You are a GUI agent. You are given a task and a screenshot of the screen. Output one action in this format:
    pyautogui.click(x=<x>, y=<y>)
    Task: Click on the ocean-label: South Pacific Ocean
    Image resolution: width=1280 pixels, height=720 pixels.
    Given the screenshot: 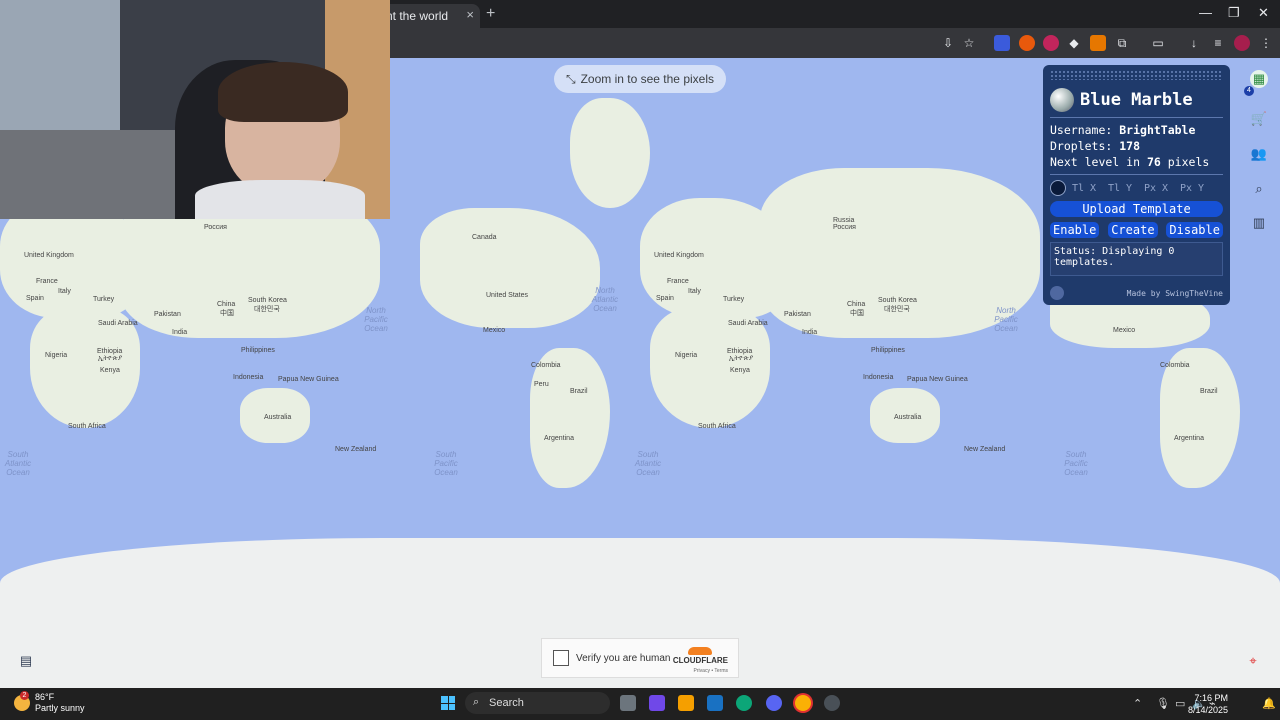 What is the action you would take?
    pyautogui.click(x=1076, y=463)
    